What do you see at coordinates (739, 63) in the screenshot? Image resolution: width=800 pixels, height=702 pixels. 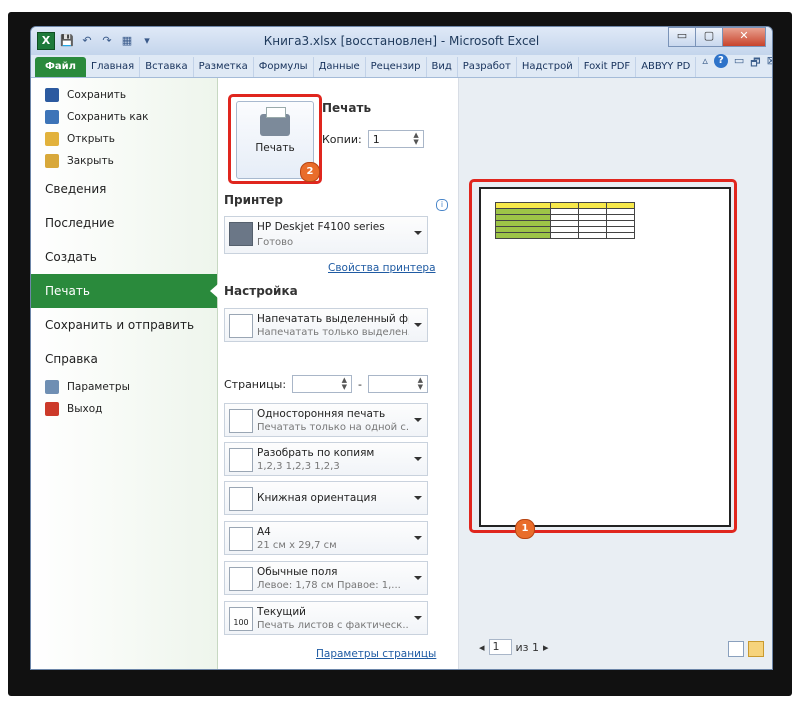 I see `workbook-minimize-icon: ▭` at bounding box center [739, 63].